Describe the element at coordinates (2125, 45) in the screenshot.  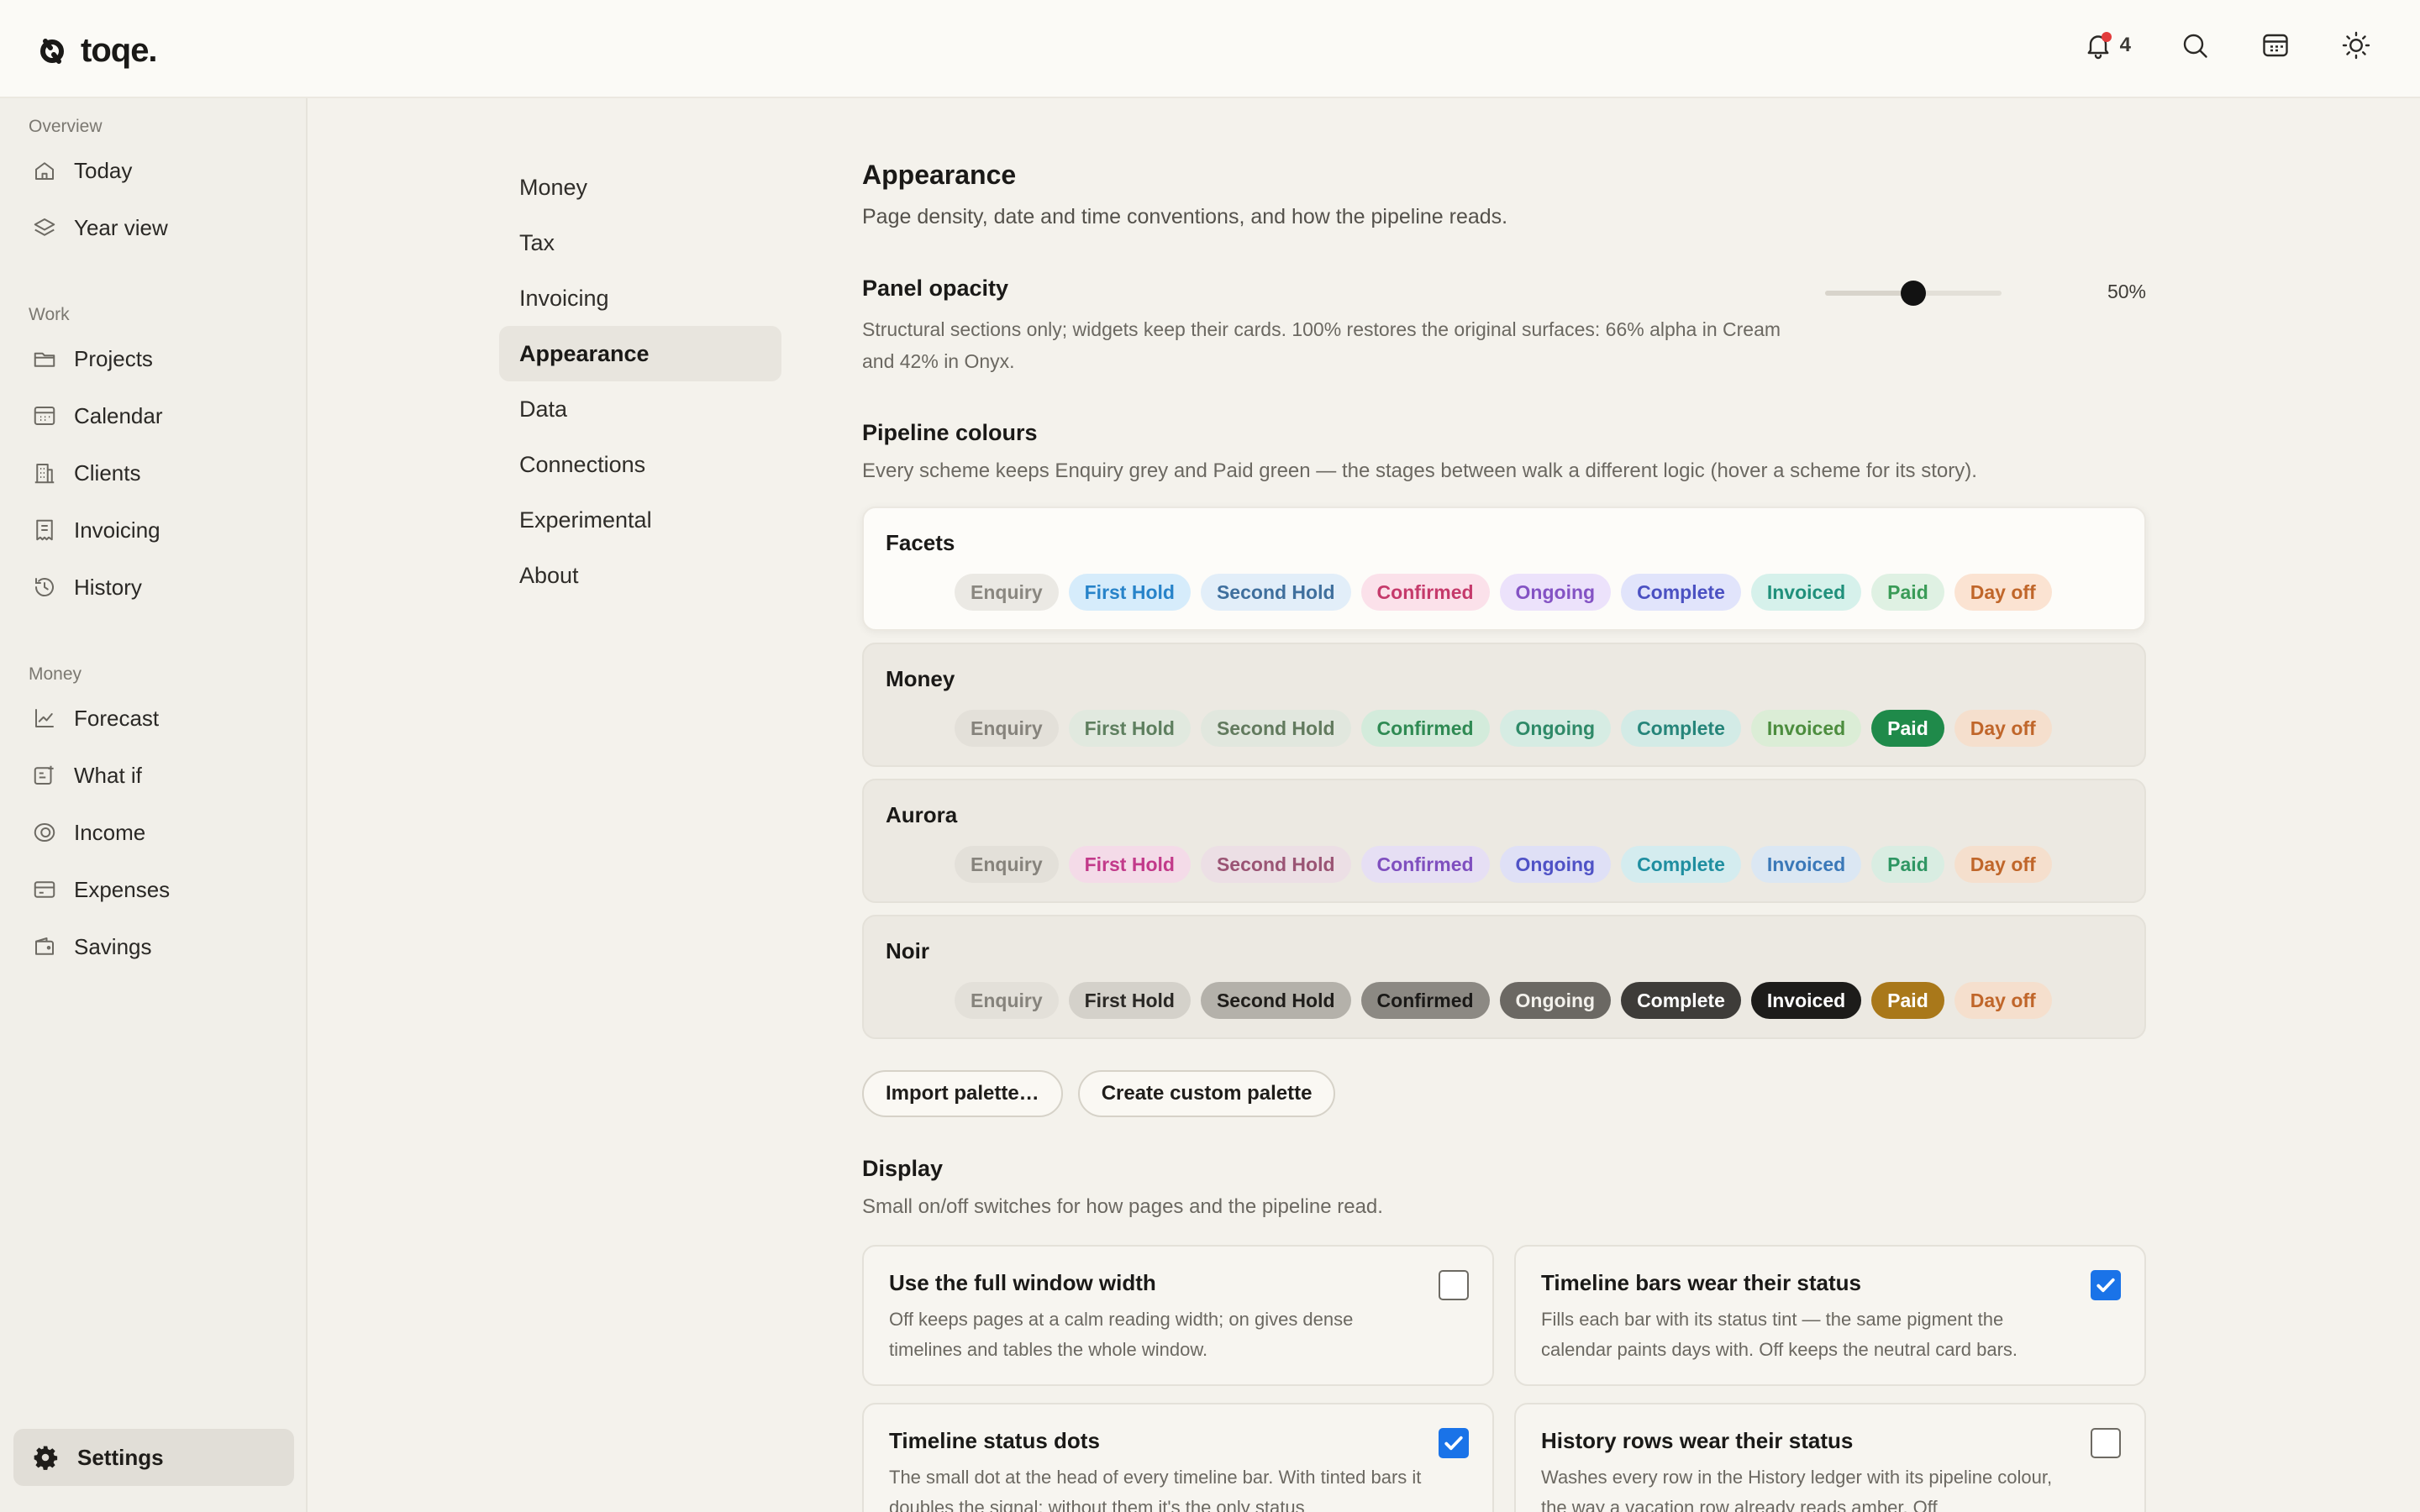
I see `notifications-count: 4` at that location.